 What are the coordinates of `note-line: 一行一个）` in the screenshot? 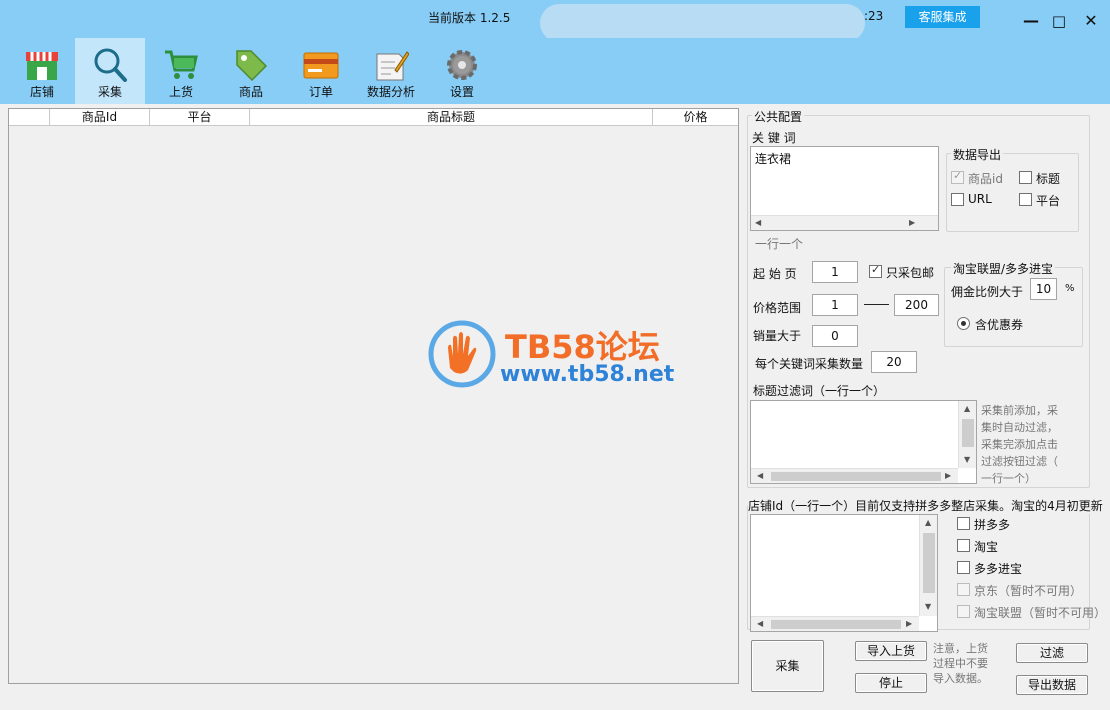 It's located at (1008, 478).